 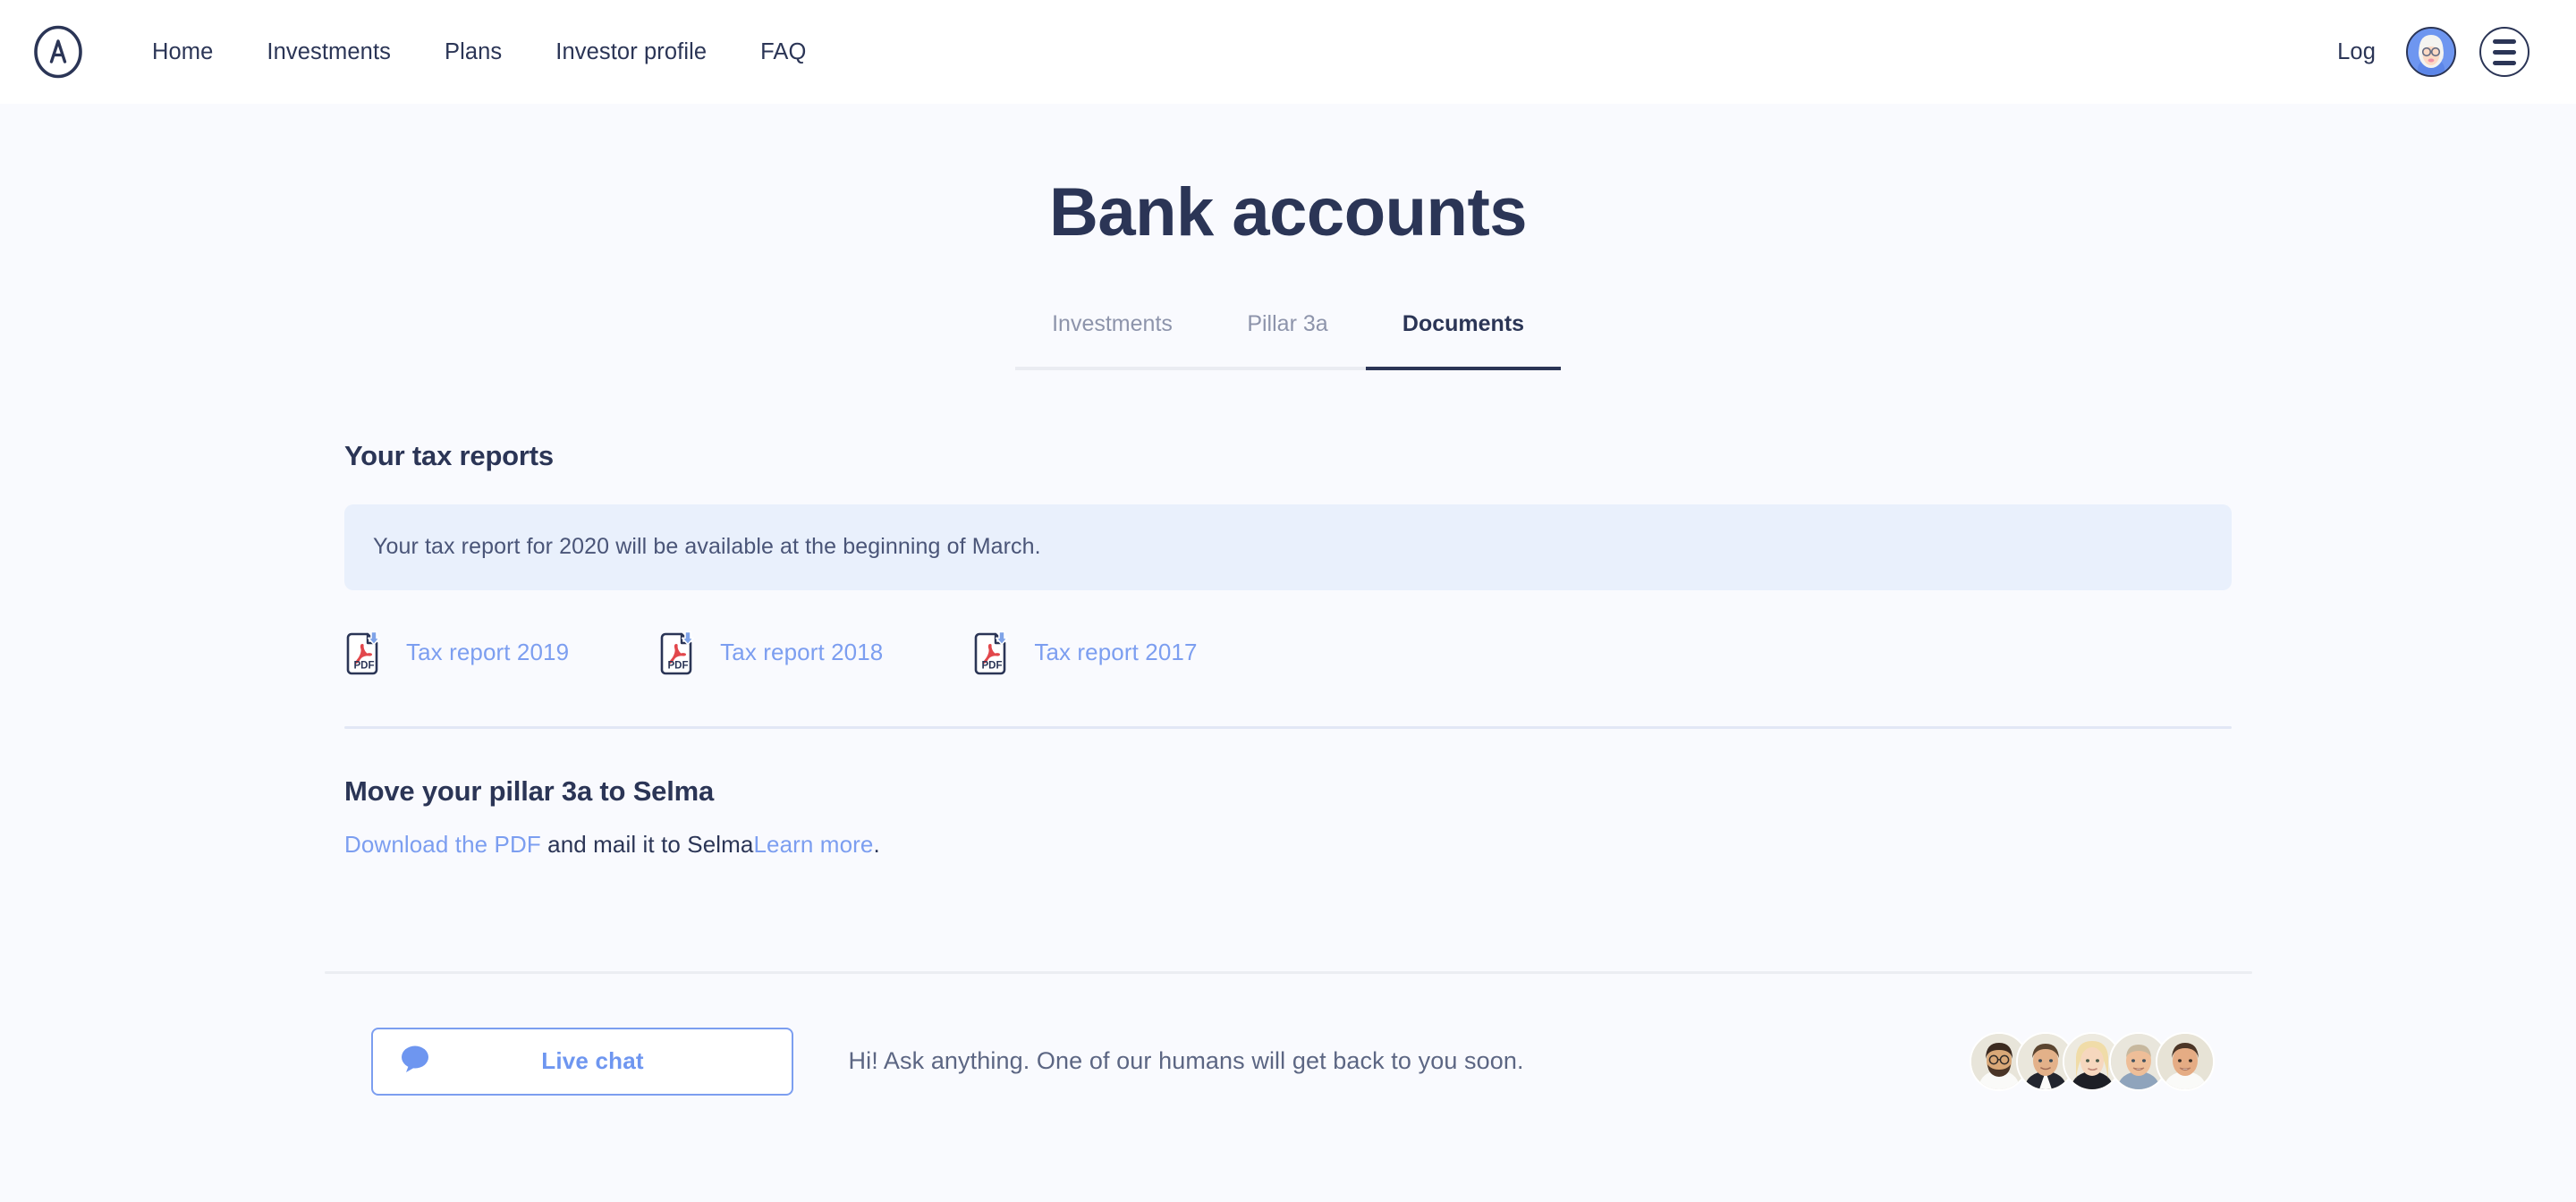 I want to click on nav-item-faq: FAQ, so click(x=783, y=52).